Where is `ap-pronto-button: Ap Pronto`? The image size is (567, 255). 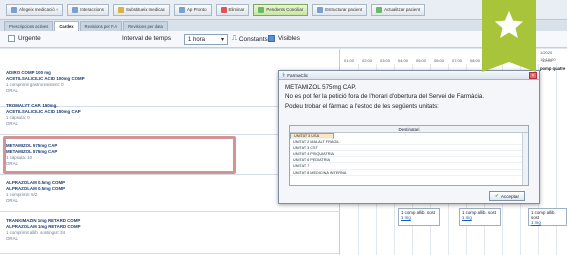
ap-pronto-button: Ap Pronto is located at coordinates (193, 9).